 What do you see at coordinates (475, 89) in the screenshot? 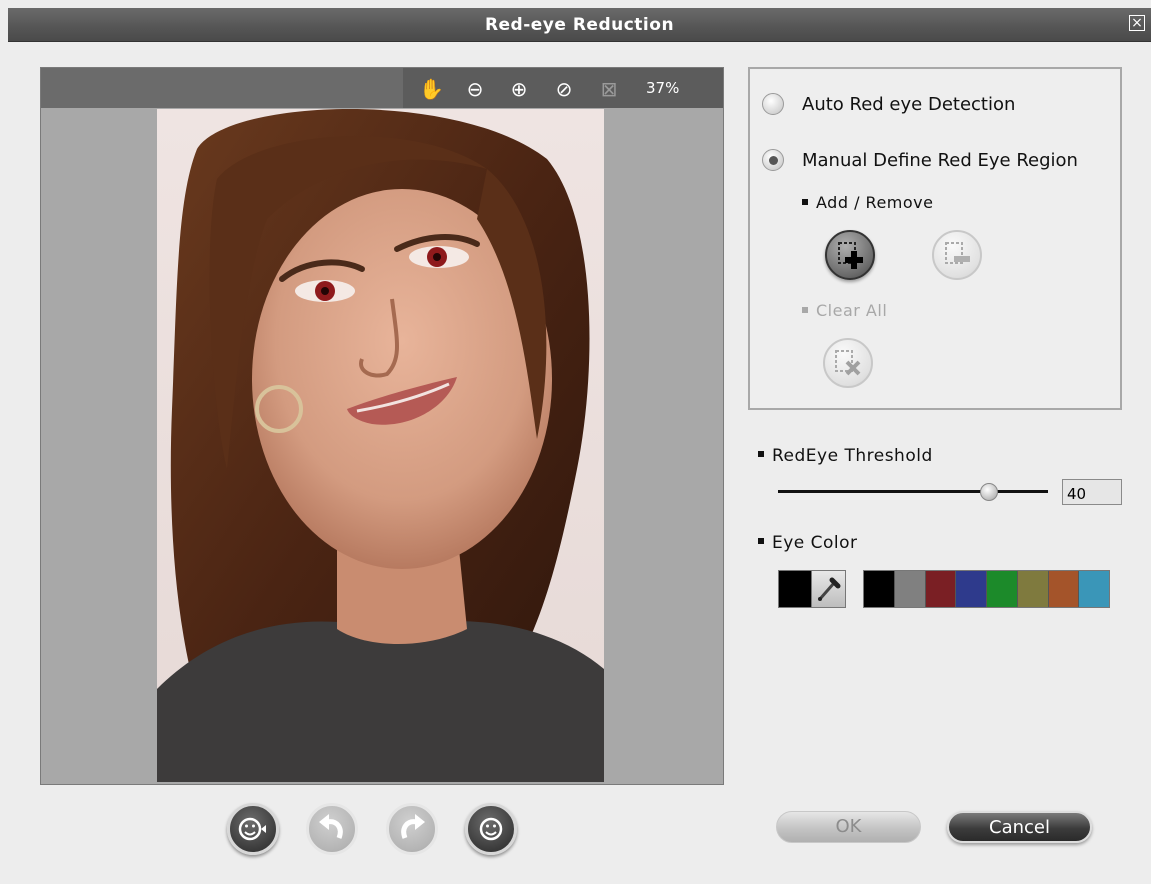
I see `zoom-out-icon: ⊖` at bounding box center [475, 89].